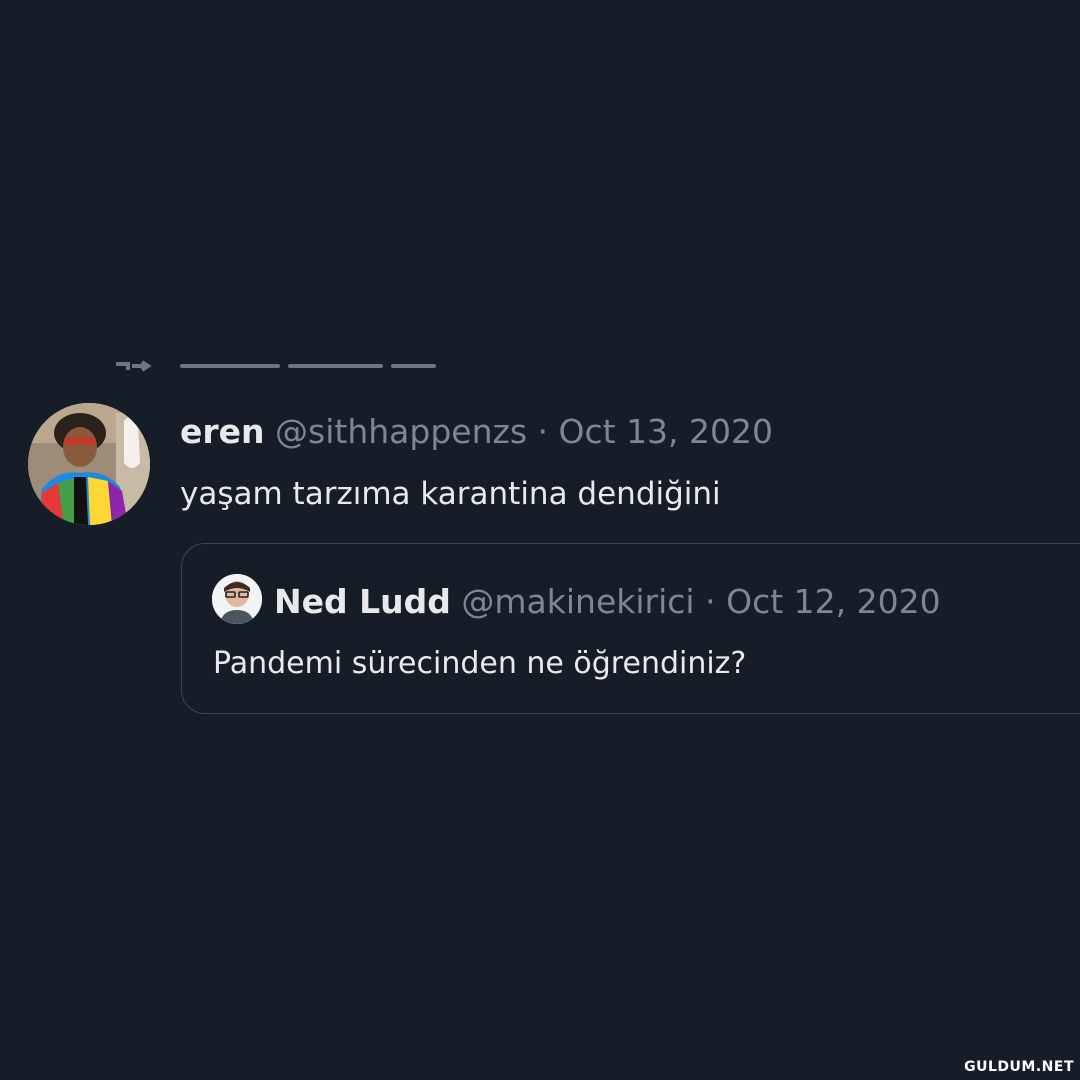 The width and height of the screenshot is (1080, 1080). What do you see at coordinates (480, 663) in the screenshot?
I see `quoted-tweet-text: Pandemi sürecinden ne öğrendiniz?` at bounding box center [480, 663].